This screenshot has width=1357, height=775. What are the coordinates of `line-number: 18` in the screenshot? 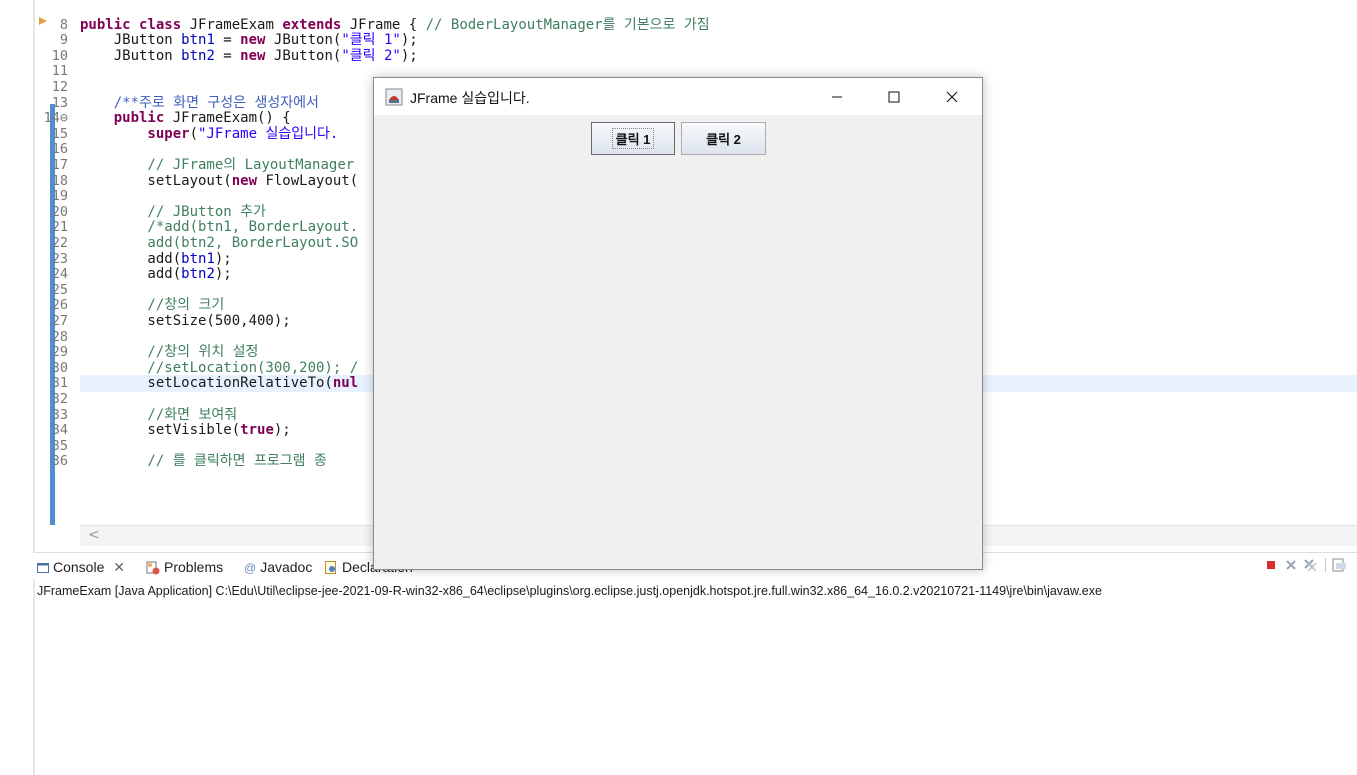 It's located at (59, 180).